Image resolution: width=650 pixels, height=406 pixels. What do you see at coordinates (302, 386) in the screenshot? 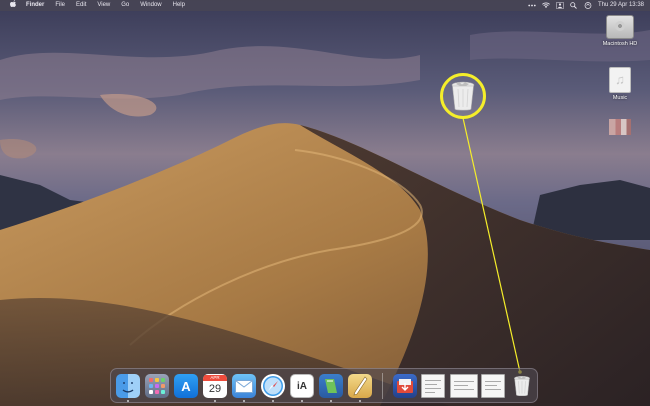
I see `ia-writer-icon: iA` at bounding box center [302, 386].